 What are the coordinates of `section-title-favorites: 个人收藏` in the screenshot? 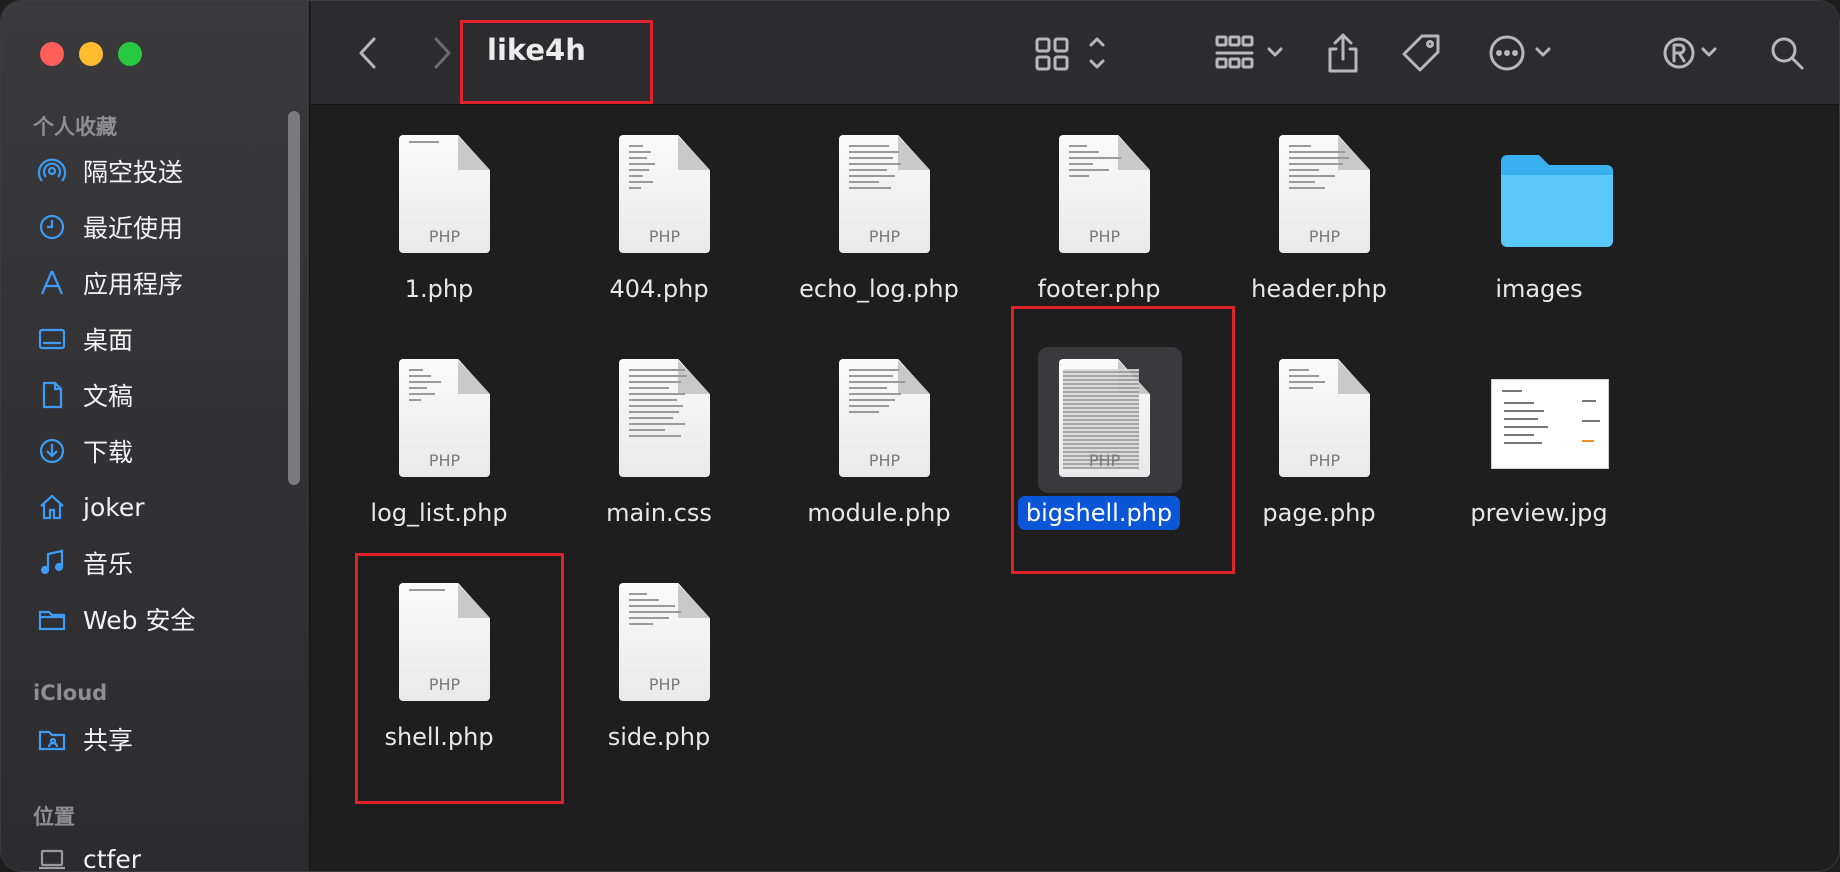 It's located at (75, 127).